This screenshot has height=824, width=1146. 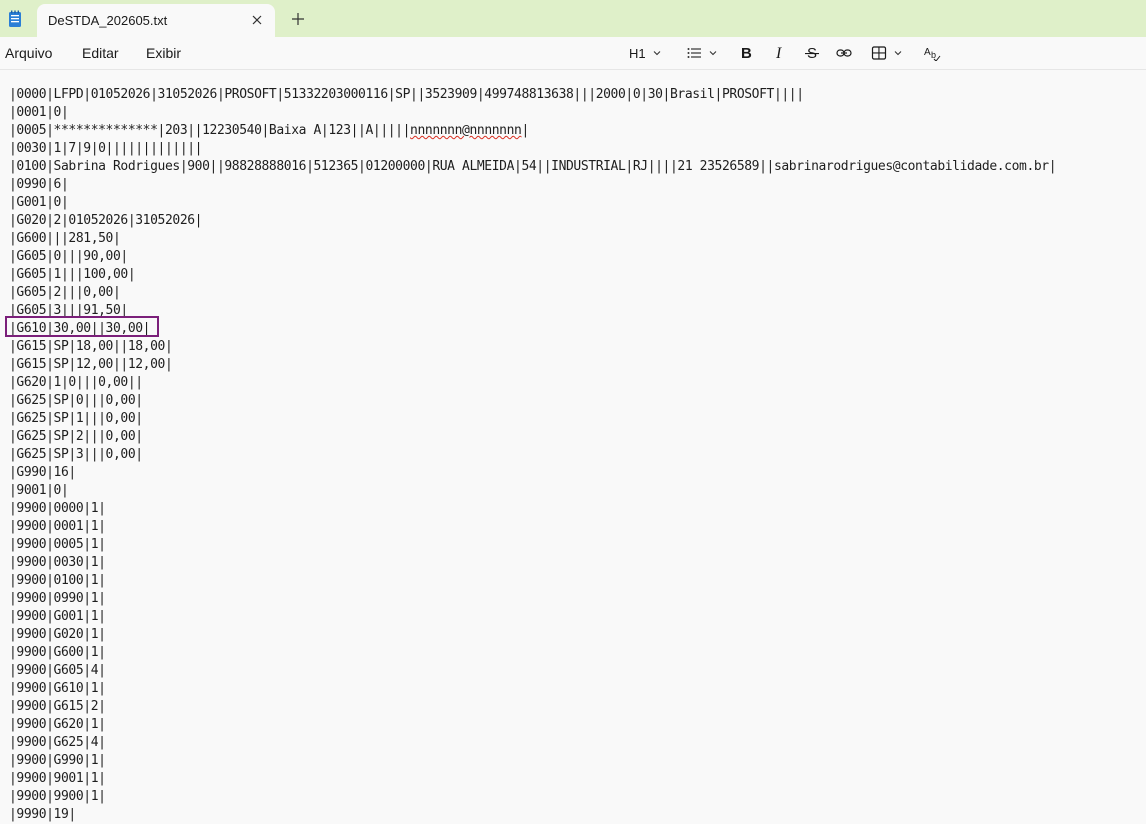 What do you see at coordinates (532, 149) in the screenshot?
I see `text-line: |0030|1|7|9|0|||||||||||||` at bounding box center [532, 149].